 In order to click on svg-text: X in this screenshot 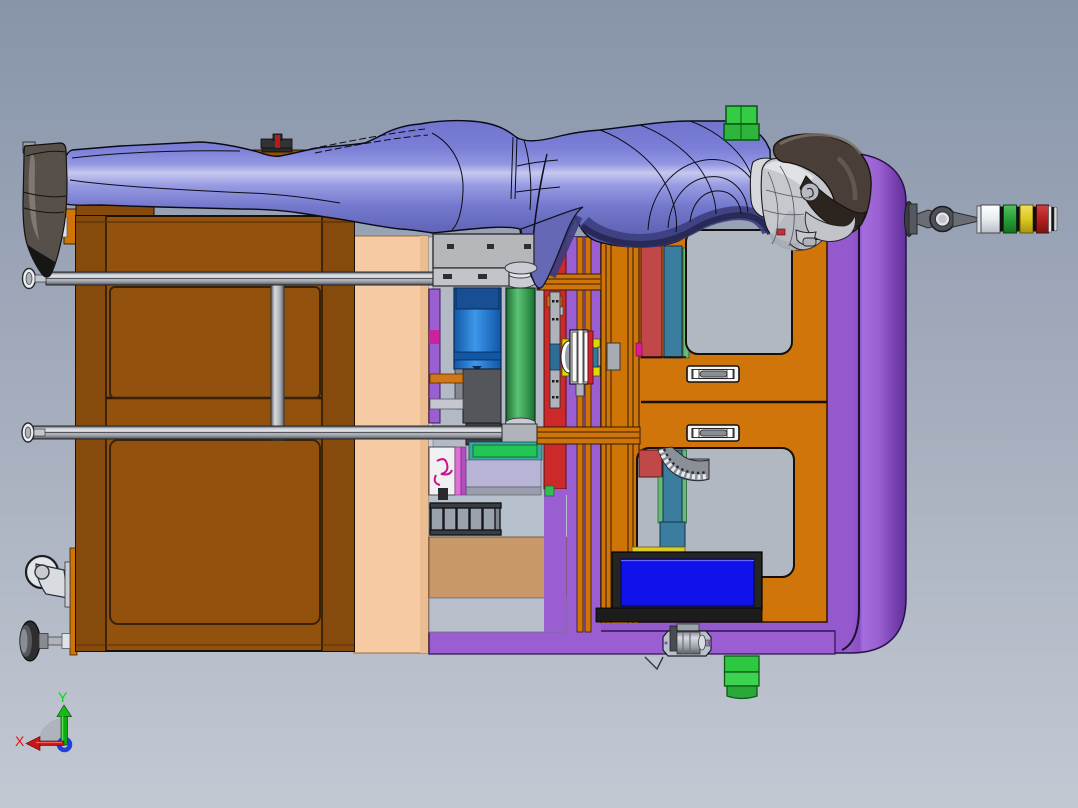, I will do `click(20, 741)`.